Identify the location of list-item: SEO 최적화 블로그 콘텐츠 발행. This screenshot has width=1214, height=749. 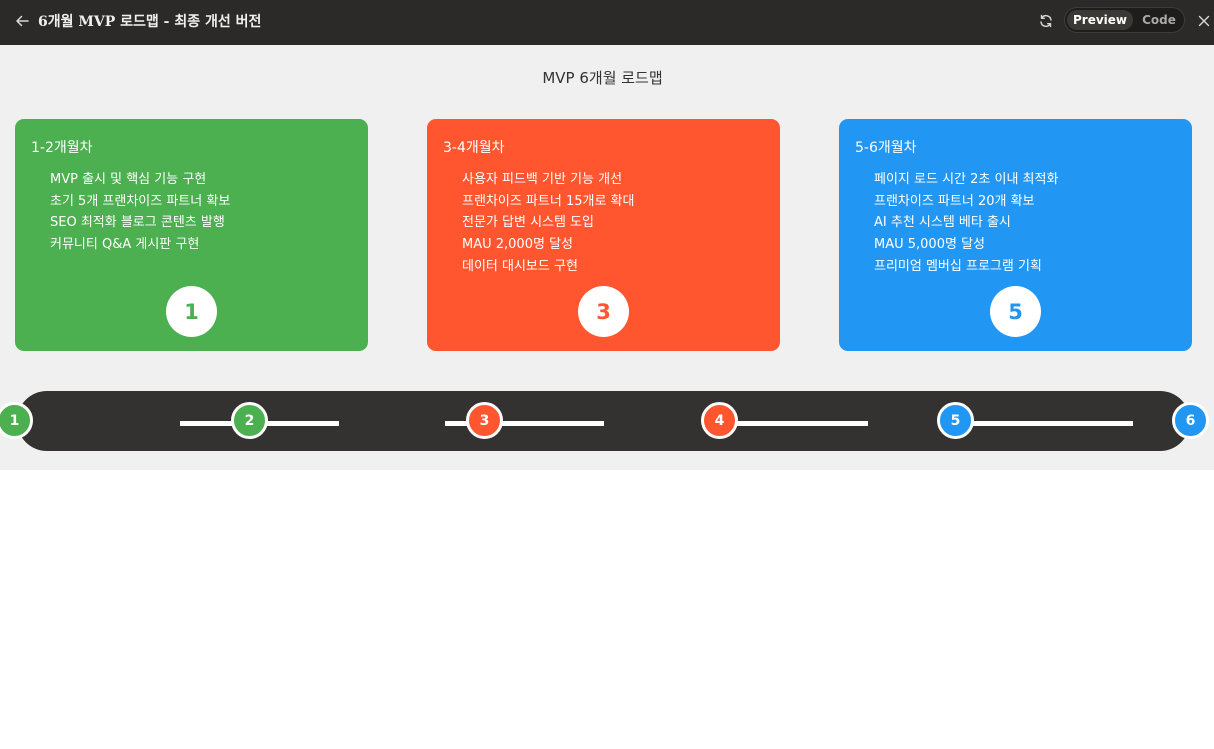
(137, 223).